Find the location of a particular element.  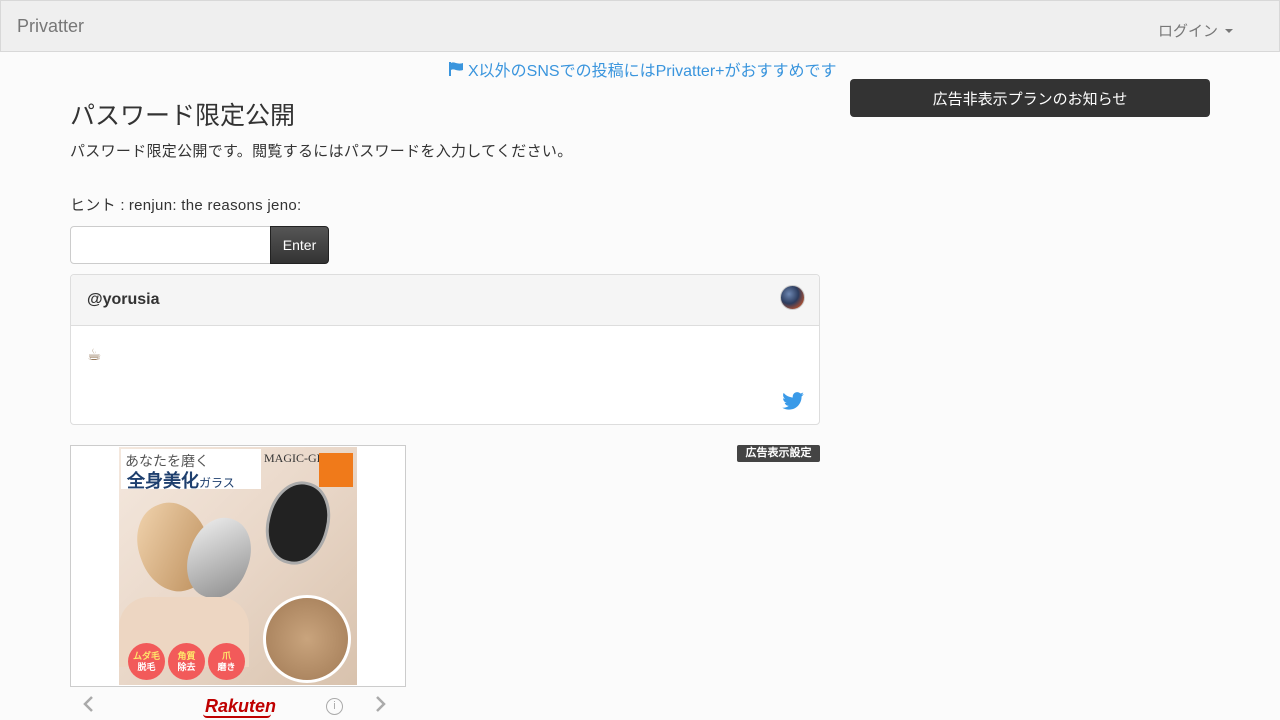

ad-badge: 角質 除去 is located at coordinates (186, 661).